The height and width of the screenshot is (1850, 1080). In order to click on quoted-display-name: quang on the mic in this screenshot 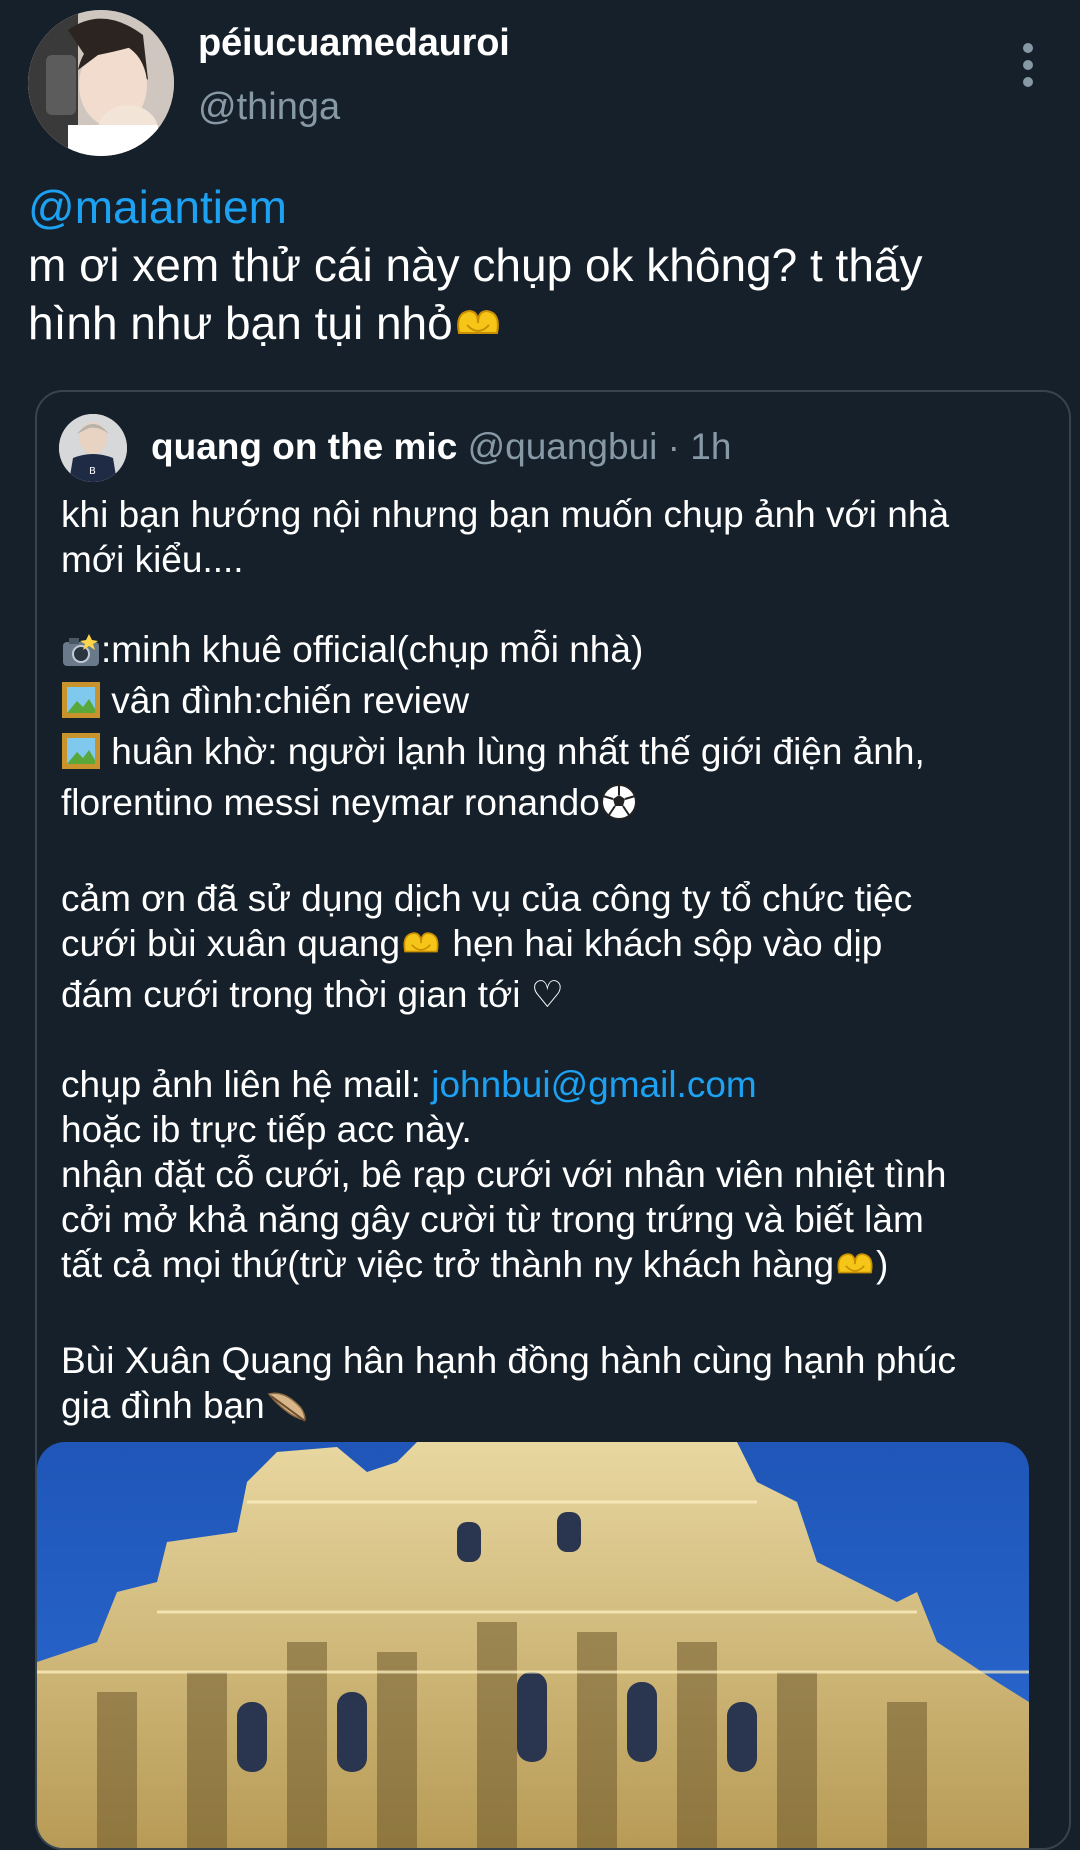, I will do `click(304, 446)`.